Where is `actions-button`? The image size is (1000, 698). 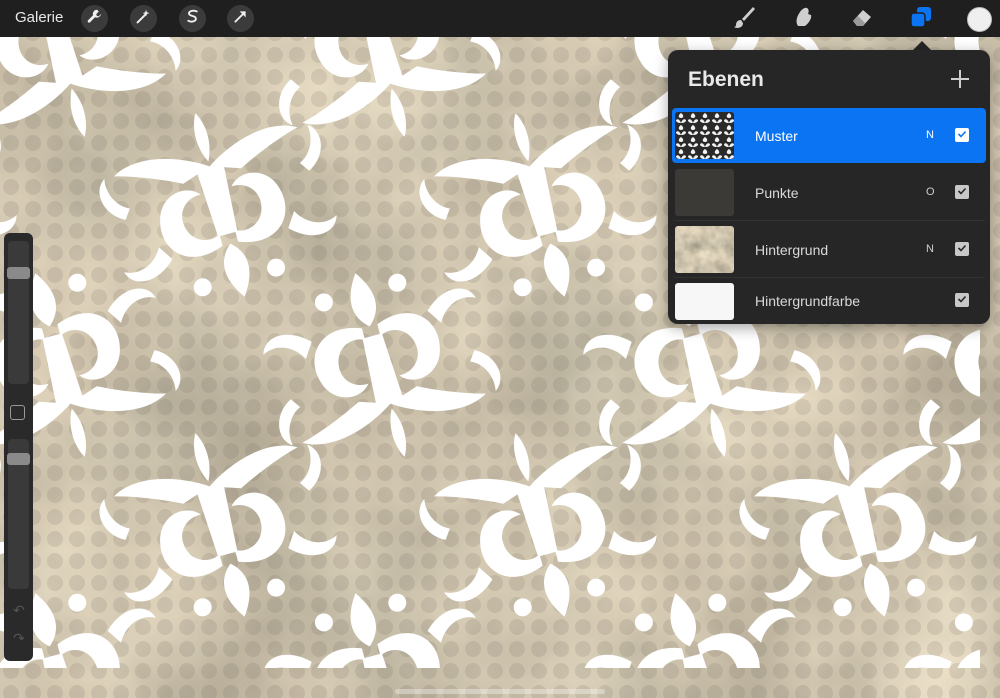
actions-button is located at coordinates (94, 18).